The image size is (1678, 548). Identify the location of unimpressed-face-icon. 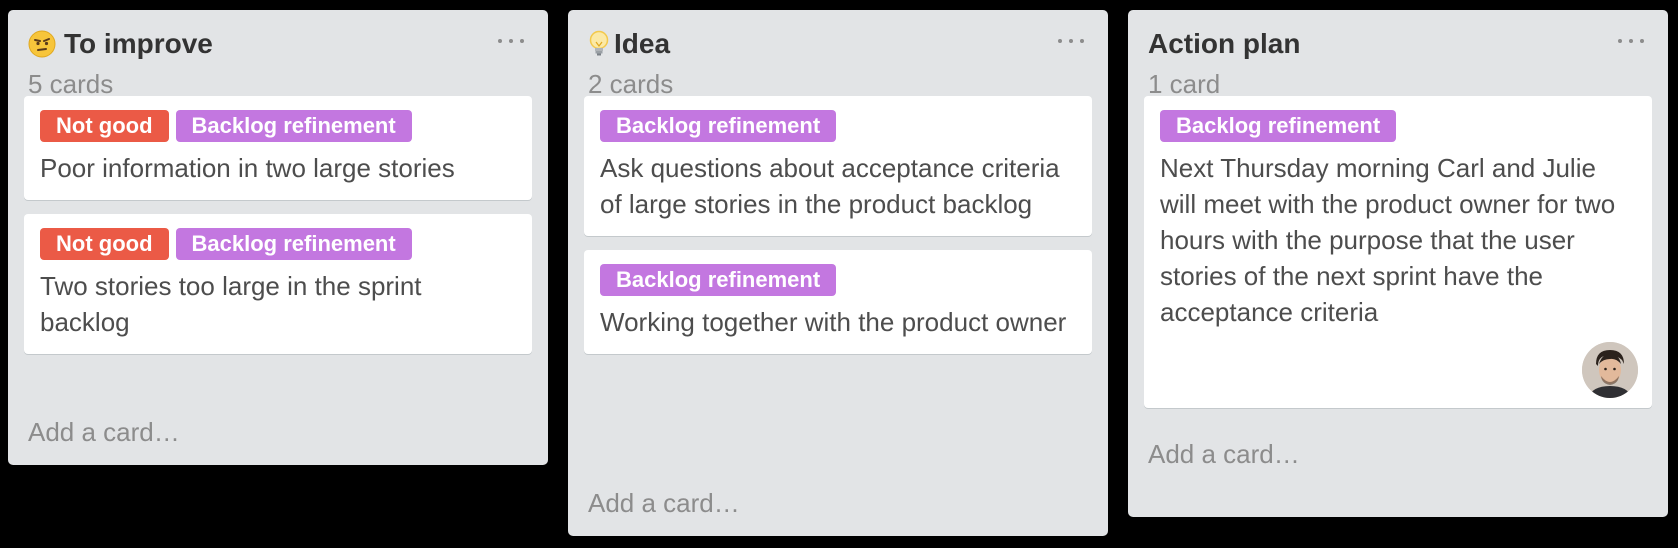
(42, 44).